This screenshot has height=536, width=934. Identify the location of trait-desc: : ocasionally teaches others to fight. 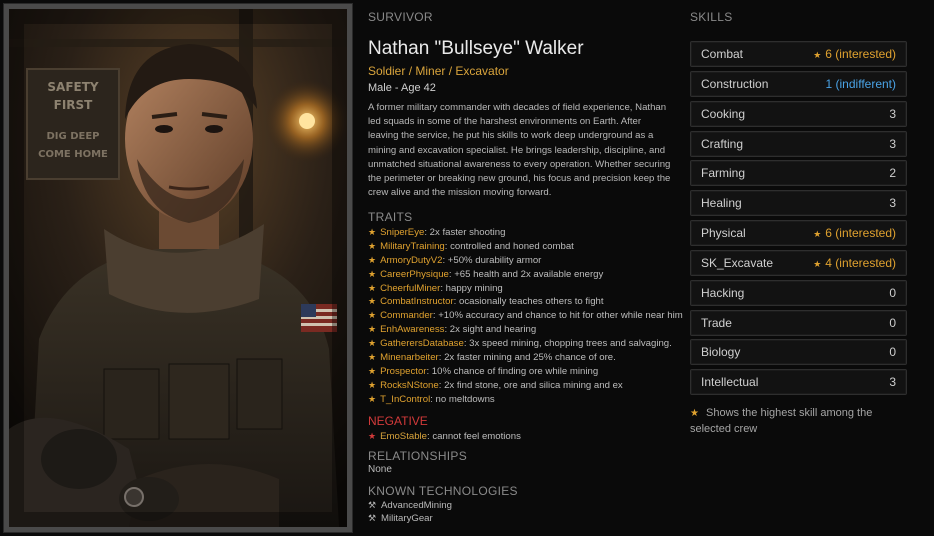
(528, 302).